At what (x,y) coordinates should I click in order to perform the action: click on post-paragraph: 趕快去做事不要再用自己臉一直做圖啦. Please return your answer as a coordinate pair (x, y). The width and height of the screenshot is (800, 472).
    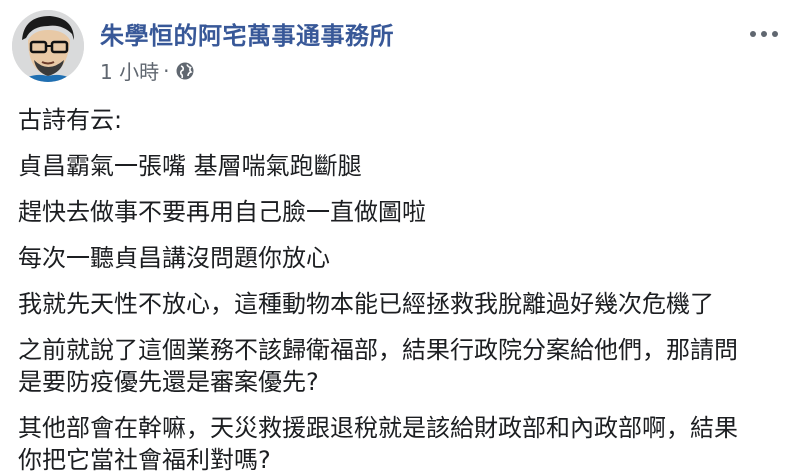
    Looking at the image, I should click on (222, 212).